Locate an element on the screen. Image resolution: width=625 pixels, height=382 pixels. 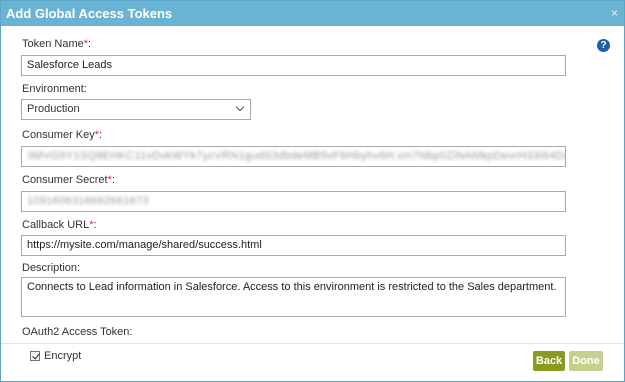
environment-label: Environment: is located at coordinates (54, 89).